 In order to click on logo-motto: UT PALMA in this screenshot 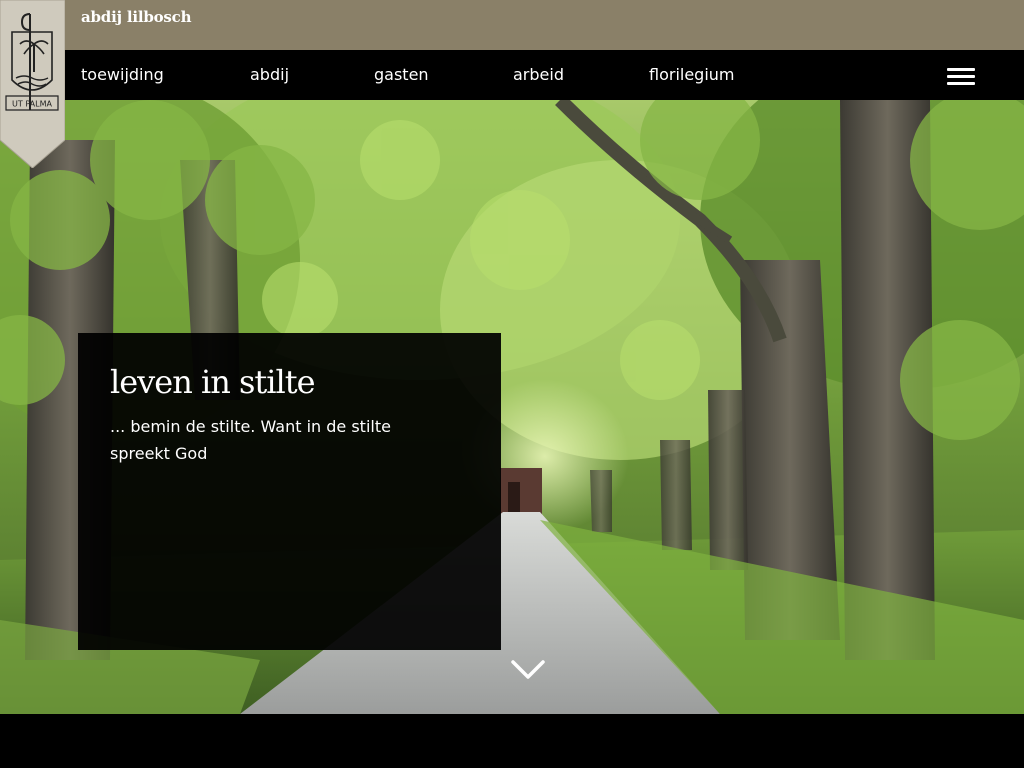, I will do `click(32, 104)`.